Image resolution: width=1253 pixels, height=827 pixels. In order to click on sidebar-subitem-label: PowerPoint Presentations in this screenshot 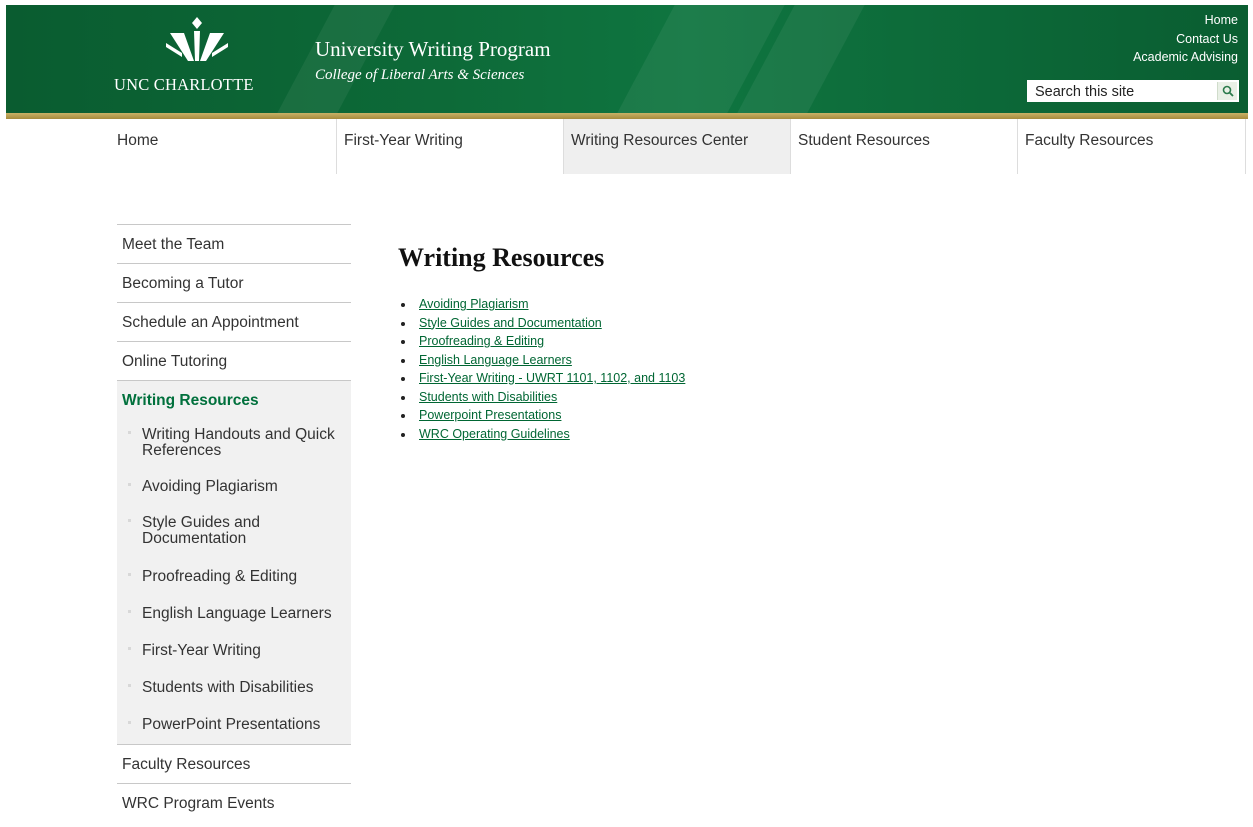, I will do `click(231, 724)`.